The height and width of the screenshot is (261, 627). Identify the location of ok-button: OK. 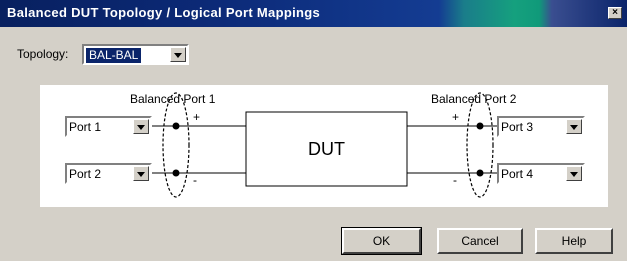
(381, 241).